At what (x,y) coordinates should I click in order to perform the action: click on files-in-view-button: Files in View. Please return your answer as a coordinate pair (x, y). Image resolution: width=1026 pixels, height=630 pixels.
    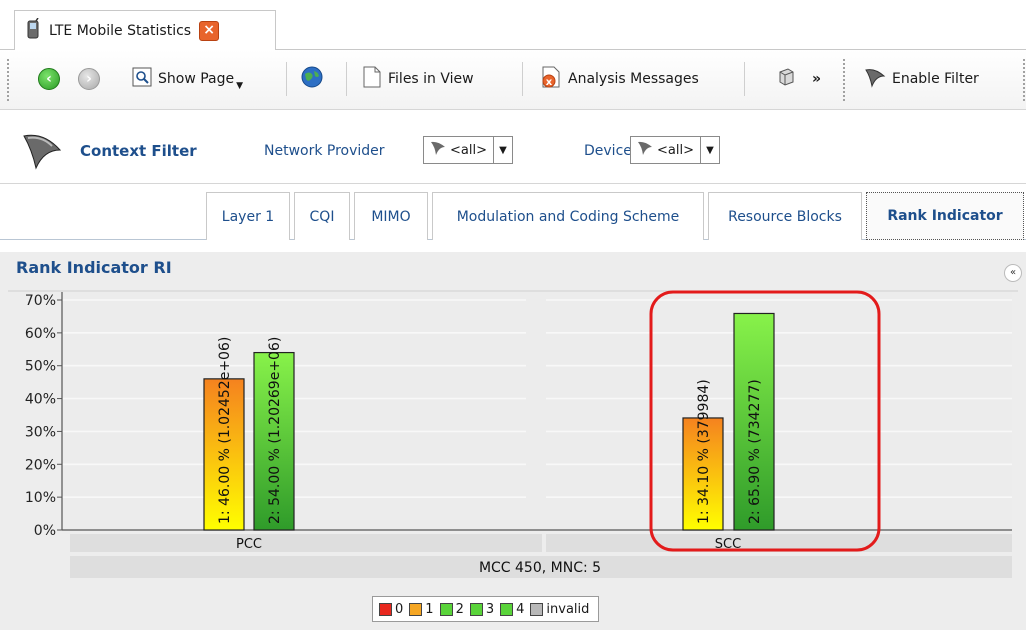
    Looking at the image, I should click on (418, 79).